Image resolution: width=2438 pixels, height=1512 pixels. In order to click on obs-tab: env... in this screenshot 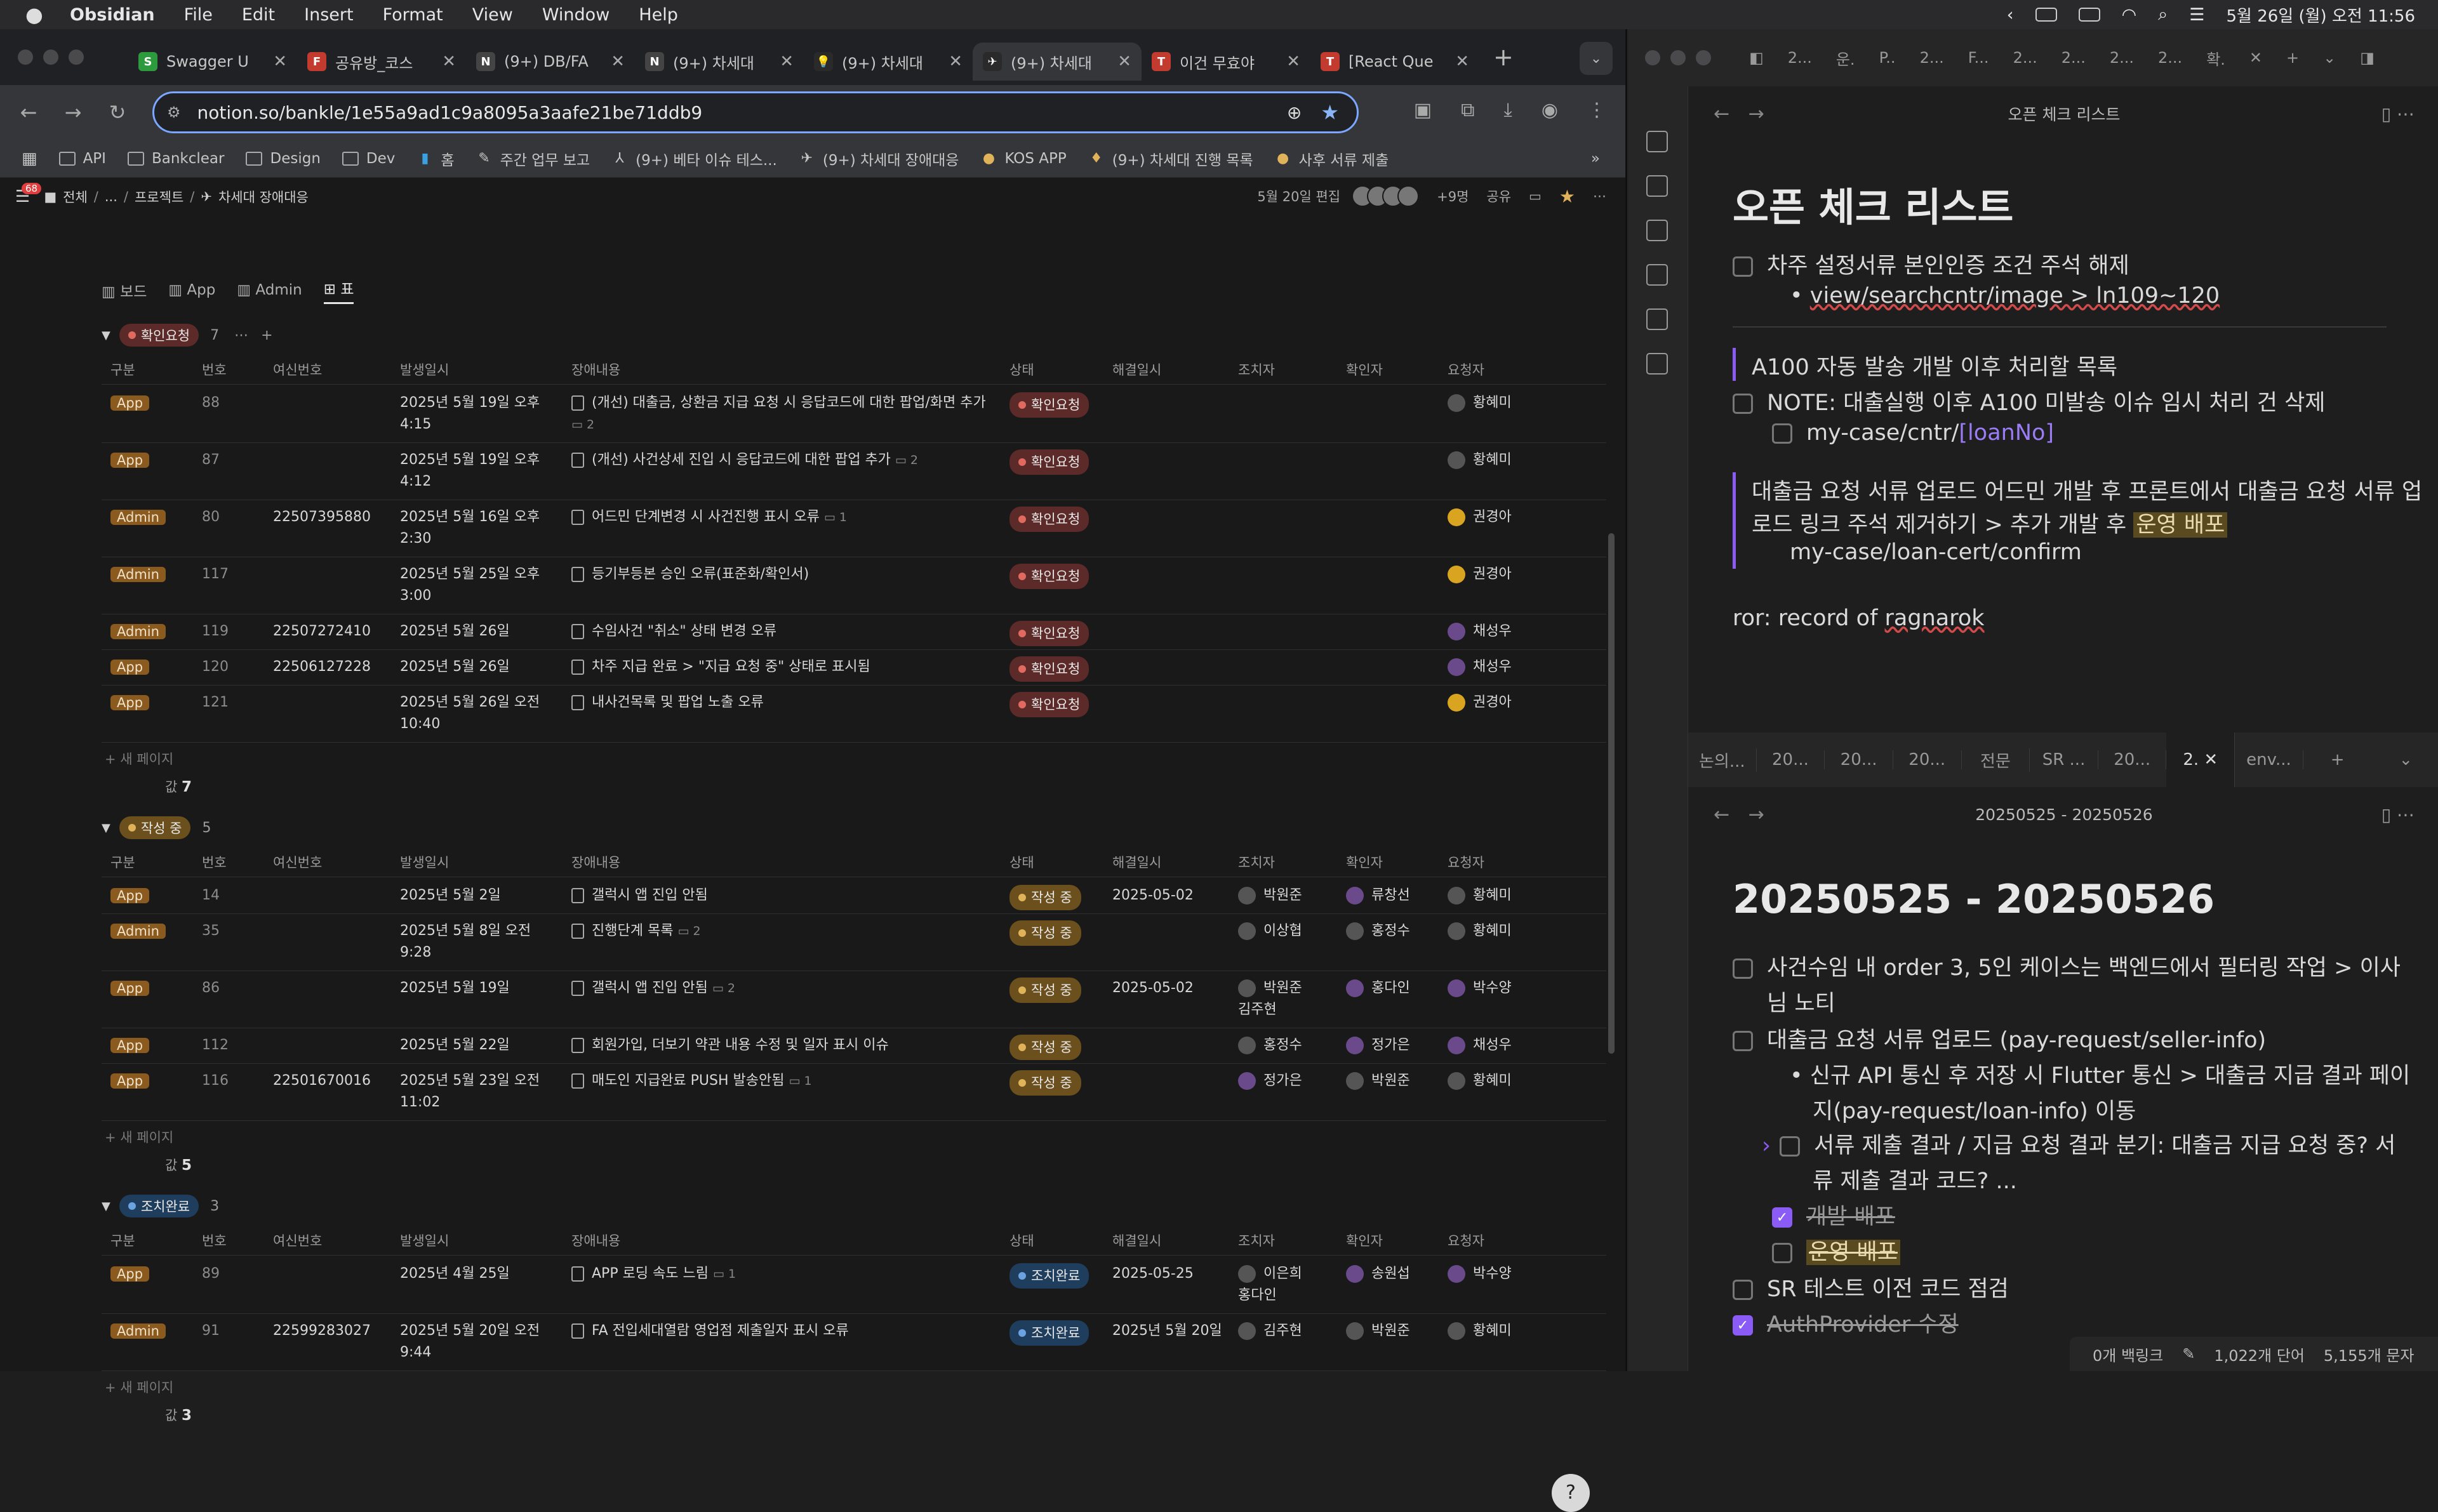, I will do `click(2269, 759)`.